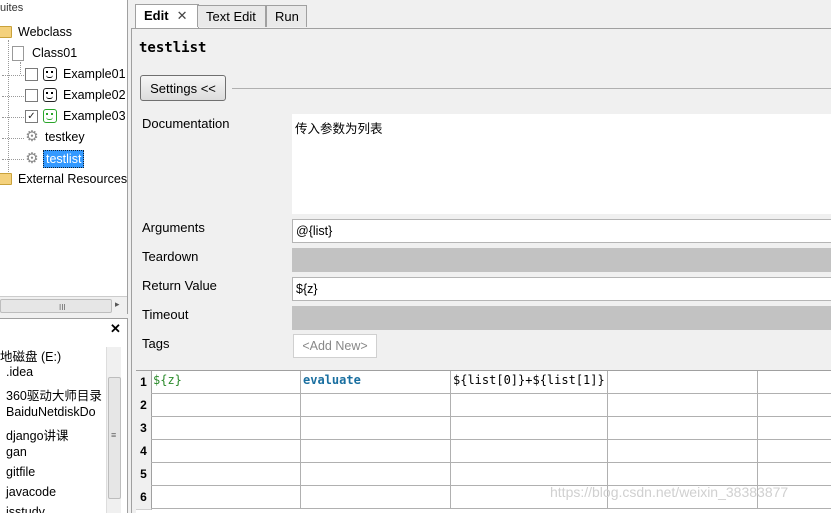 The height and width of the screenshot is (513, 831). I want to click on tree-item-webclass: Webclass, so click(37, 32).